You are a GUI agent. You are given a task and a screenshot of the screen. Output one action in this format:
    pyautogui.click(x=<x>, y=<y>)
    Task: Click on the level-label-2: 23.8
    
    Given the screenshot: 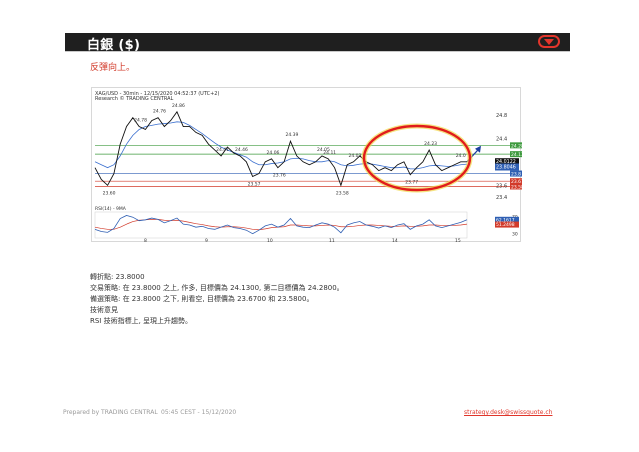 What is the action you would take?
    pyautogui.click(x=516, y=175)
    